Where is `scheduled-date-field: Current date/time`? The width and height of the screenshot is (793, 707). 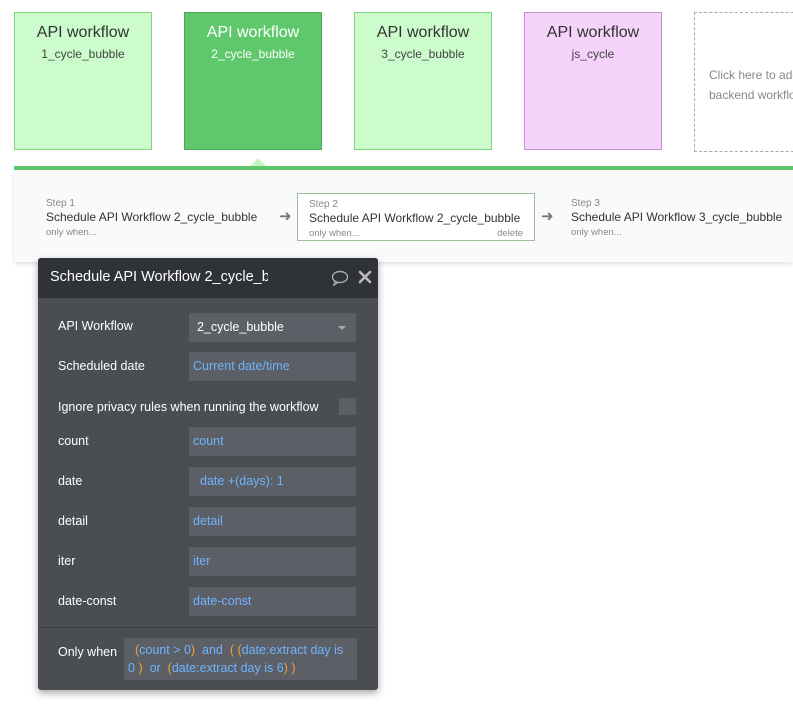
scheduled-date-field: Current date/time is located at coordinates (272, 366).